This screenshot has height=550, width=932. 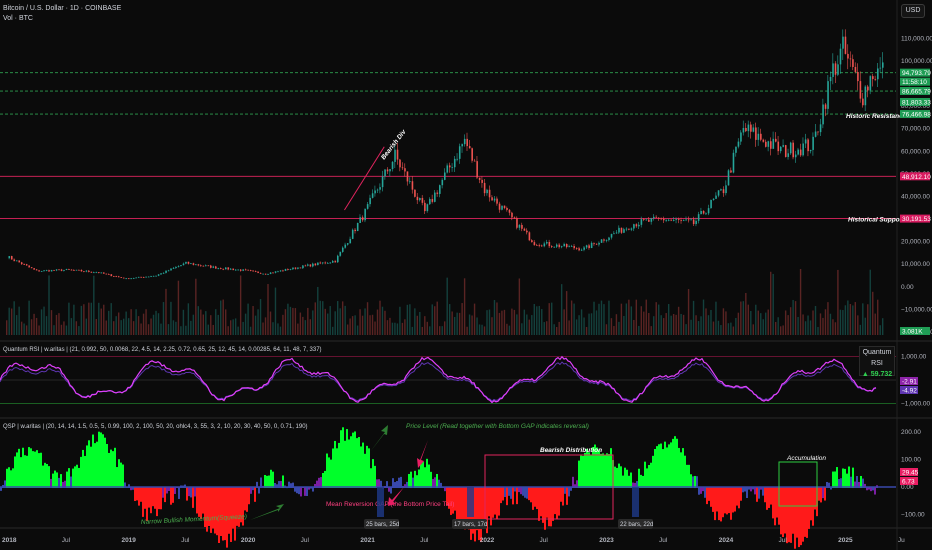 I want to click on bar-range-label: 22 bars, 22d, so click(x=636, y=525).